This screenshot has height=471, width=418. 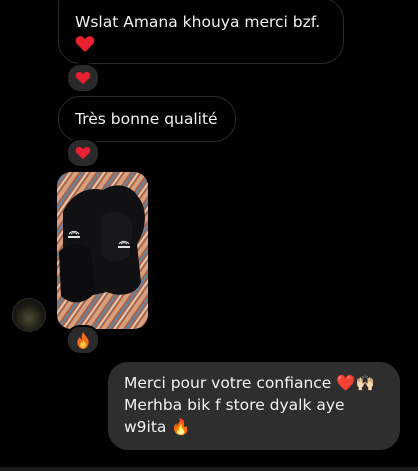 I want to click on message-2-text: Très bonne qualité, so click(x=146, y=119).